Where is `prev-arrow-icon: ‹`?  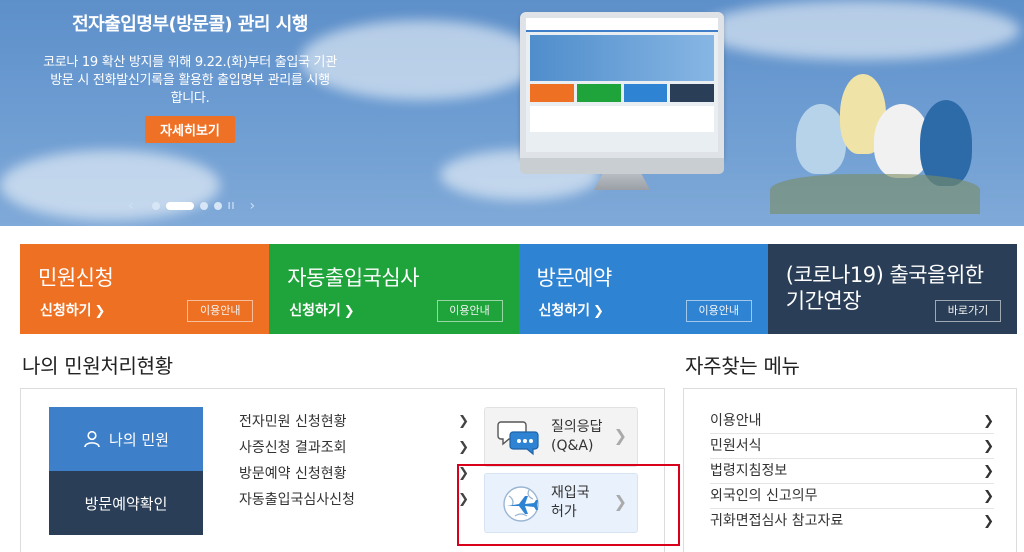 prev-arrow-icon: ‹ is located at coordinates (131, 206).